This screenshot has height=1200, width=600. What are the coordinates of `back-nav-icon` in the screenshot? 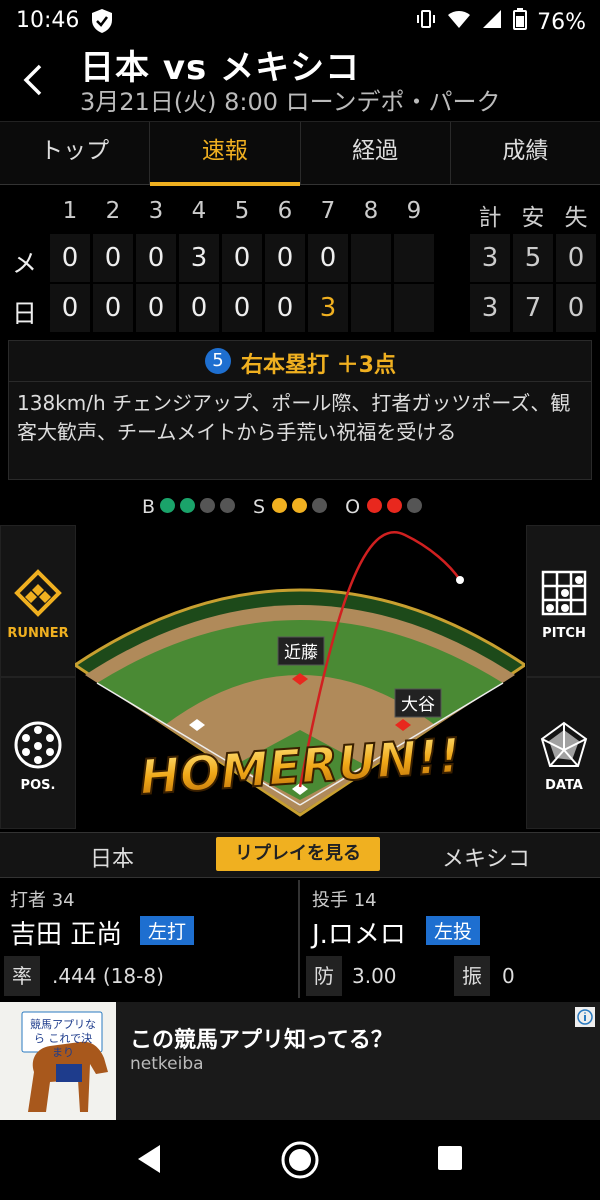 It's located at (149, 1159).